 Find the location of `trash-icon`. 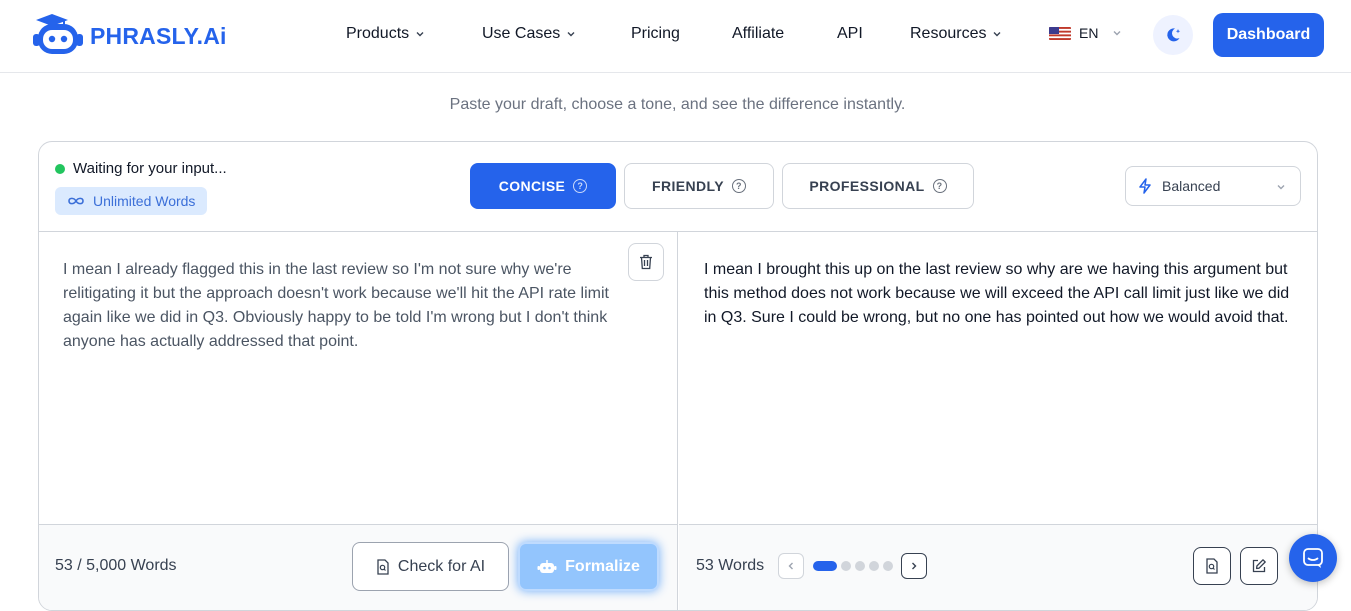

trash-icon is located at coordinates (646, 262).